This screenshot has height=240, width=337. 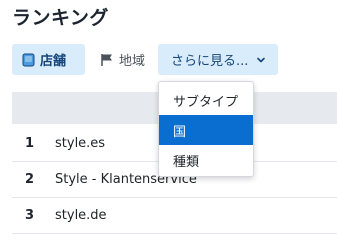 What do you see at coordinates (30, 179) in the screenshot?
I see `row-rank: 2` at bounding box center [30, 179].